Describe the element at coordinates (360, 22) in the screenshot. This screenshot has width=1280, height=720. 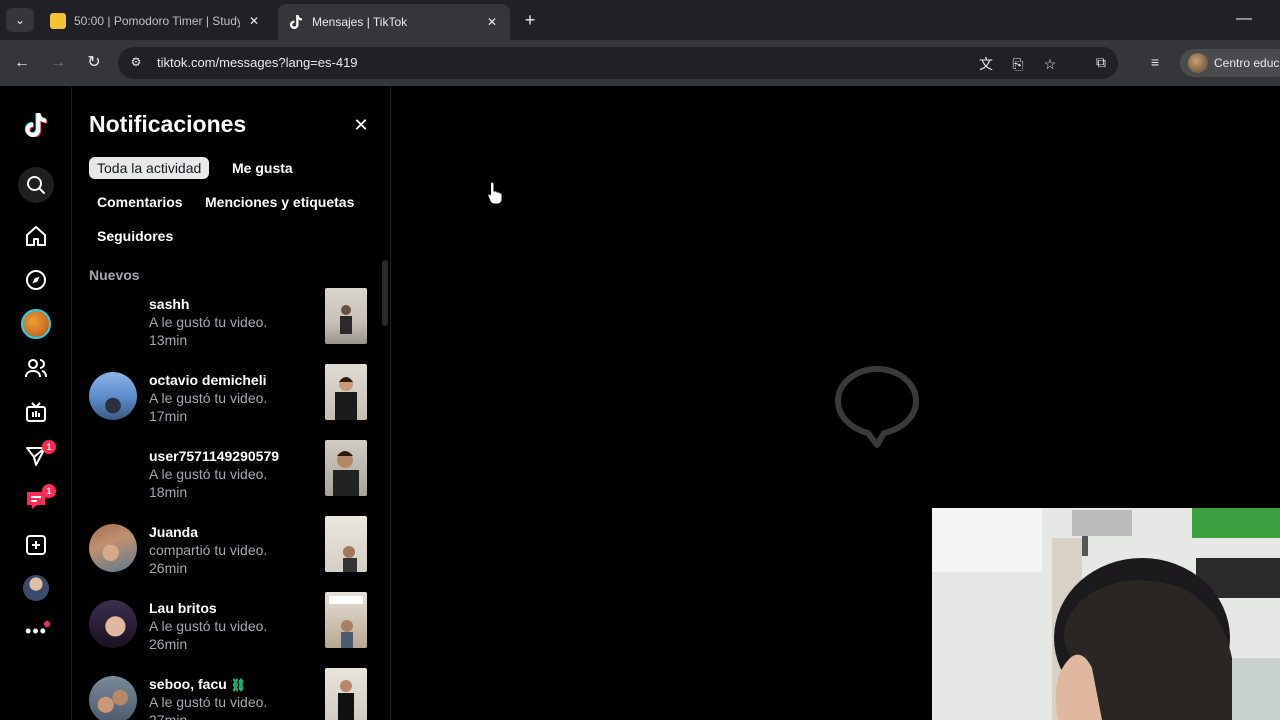
I see `tab-title: Mensajes | TikTok` at that location.